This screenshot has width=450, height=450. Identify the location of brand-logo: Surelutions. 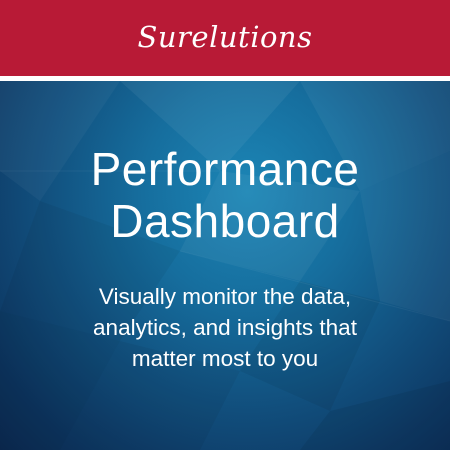
(225, 36).